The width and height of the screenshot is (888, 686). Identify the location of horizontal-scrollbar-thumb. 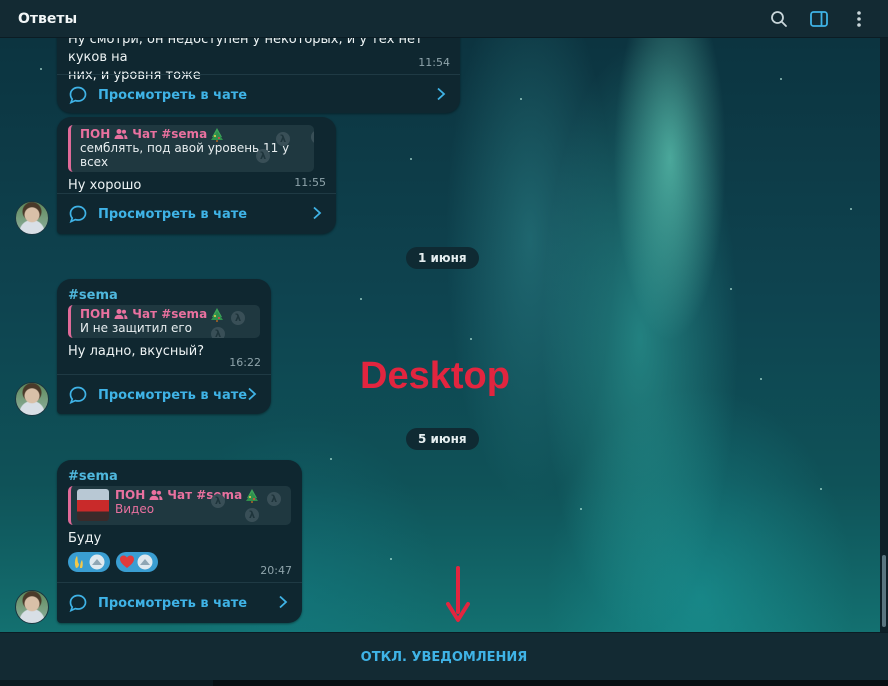
(550, 683).